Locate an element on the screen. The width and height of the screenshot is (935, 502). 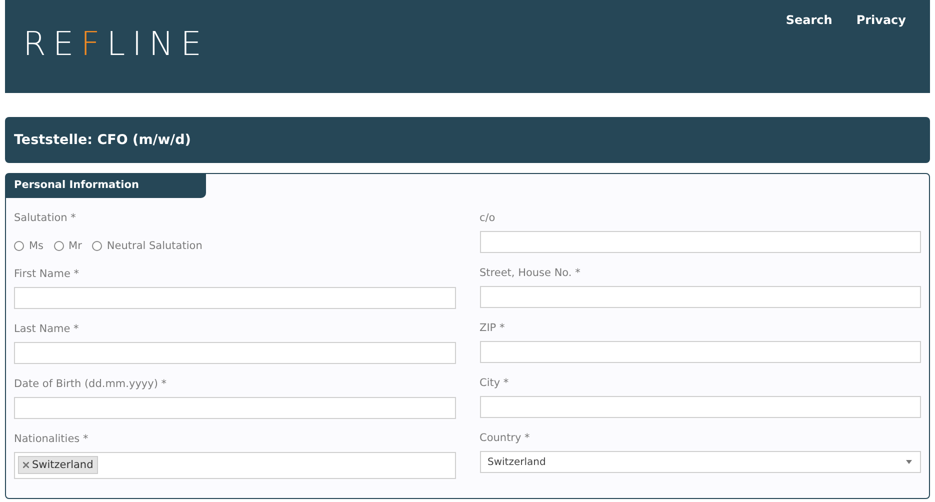
remove-icon is located at coordinates (26, 465).